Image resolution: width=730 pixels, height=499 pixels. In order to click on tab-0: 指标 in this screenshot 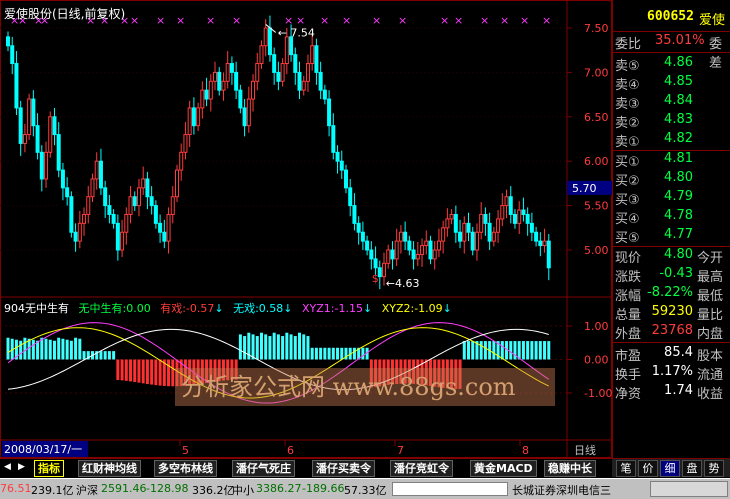, I will do `click(49, 468)`.